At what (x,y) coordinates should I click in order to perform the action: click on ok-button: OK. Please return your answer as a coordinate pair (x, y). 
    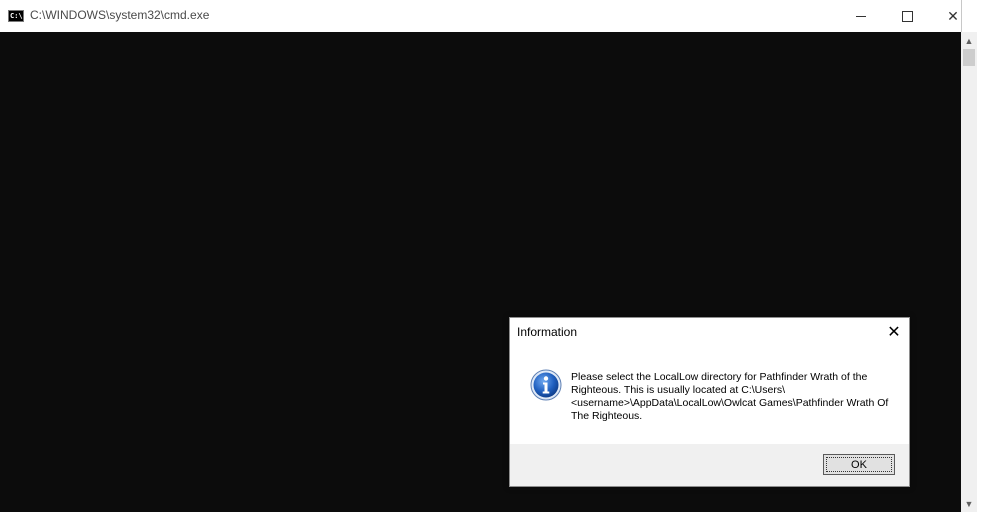
    Looking at the image, I should click on (859, 464).